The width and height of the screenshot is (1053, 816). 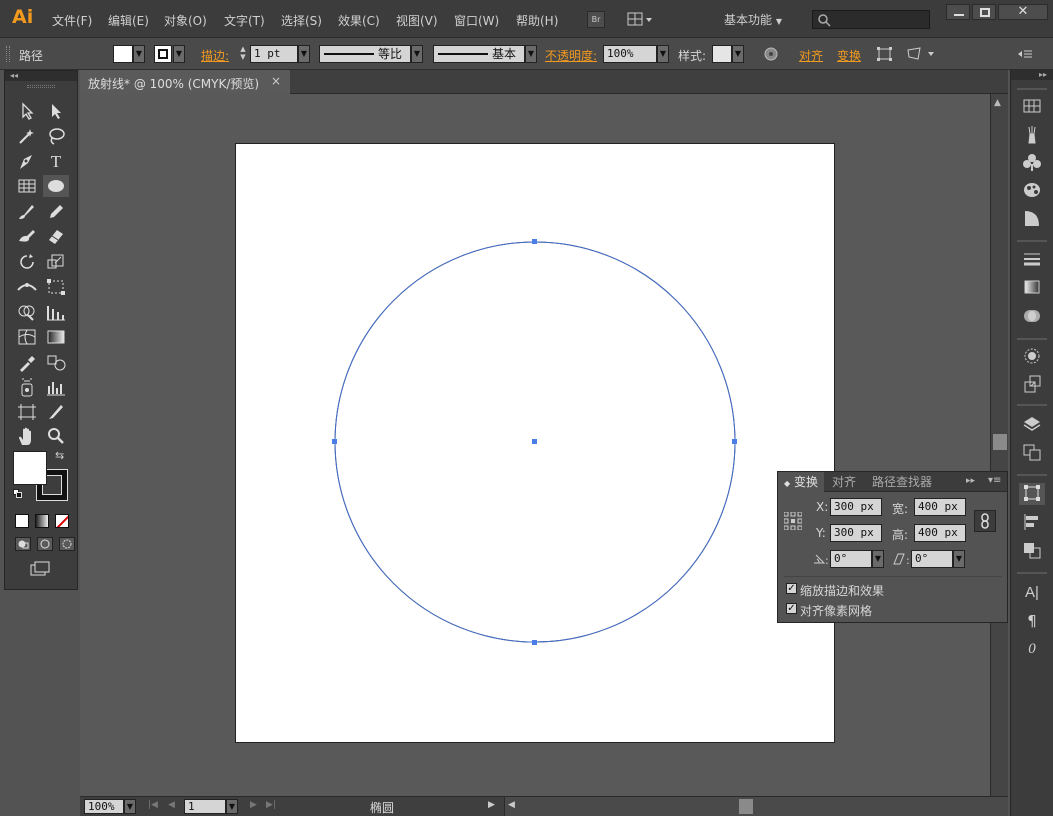 What do you see at coordinates (232, 806) in the screenshot?
I see `artboard-number-dropdown: ▼` at bounding box center [232, 806].